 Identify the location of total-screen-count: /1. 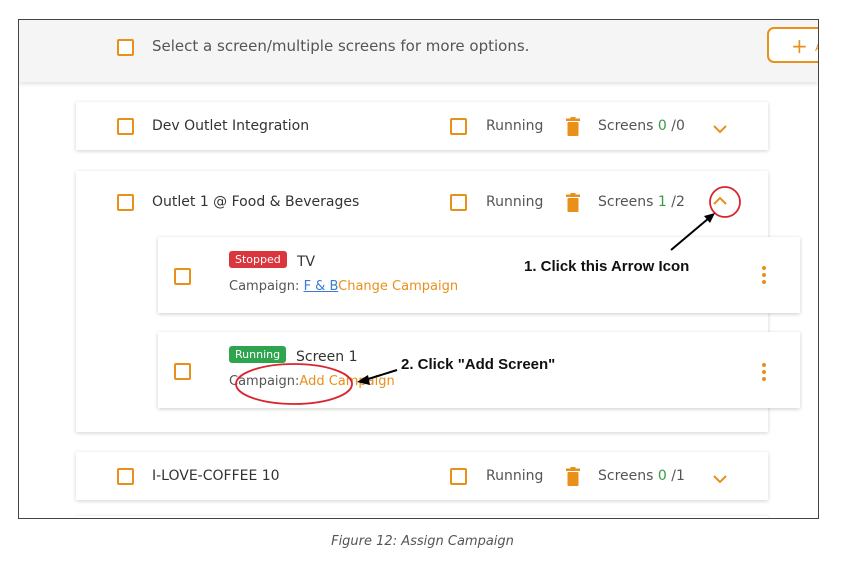
(678, 476).